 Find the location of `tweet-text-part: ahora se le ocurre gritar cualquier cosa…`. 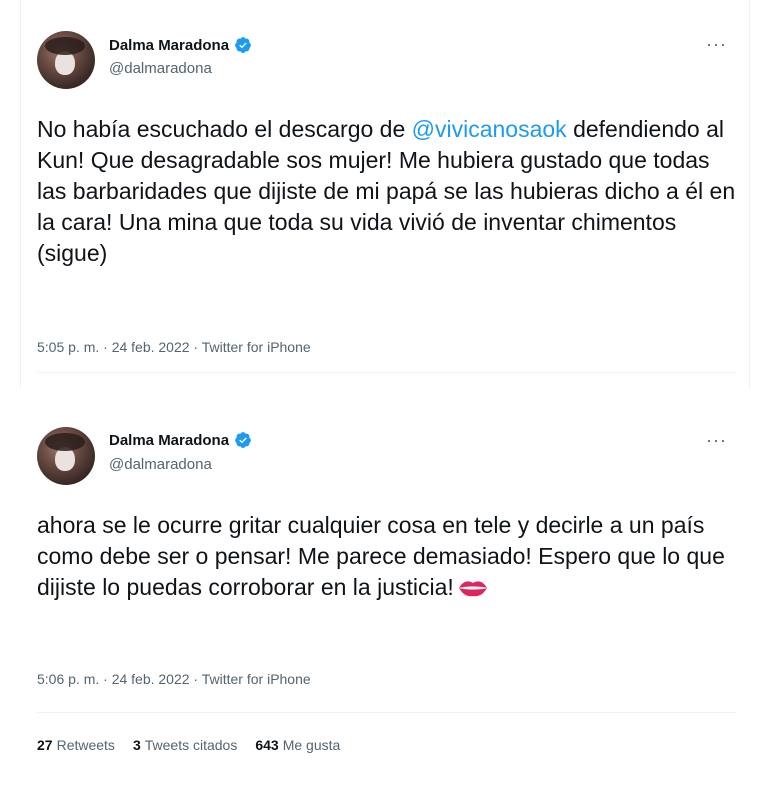

tweet-text-part: ahora se le ocurre gritar cualquier cosa… is located at coordinates (381, 556).